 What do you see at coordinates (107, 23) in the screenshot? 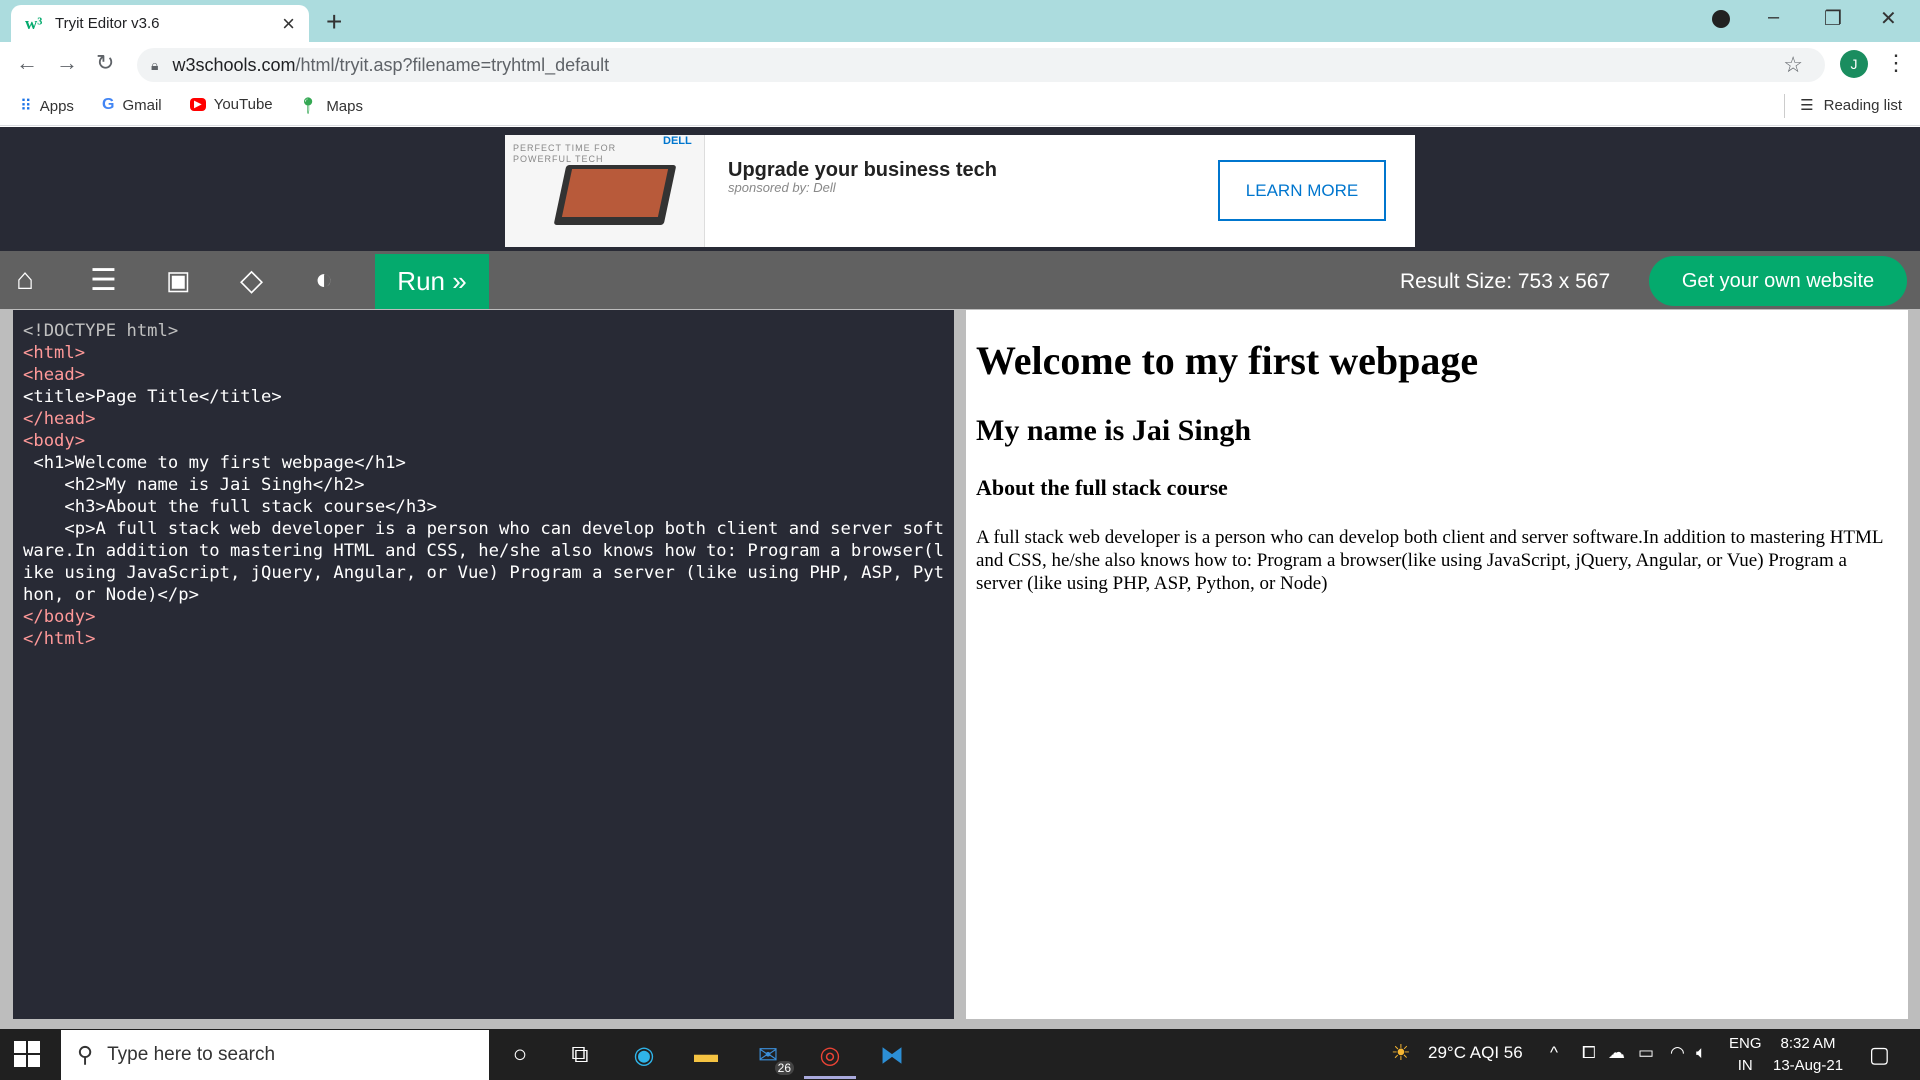
I see `tab-title: Tryit Editor v3.6` at bounding box center [107, 23].